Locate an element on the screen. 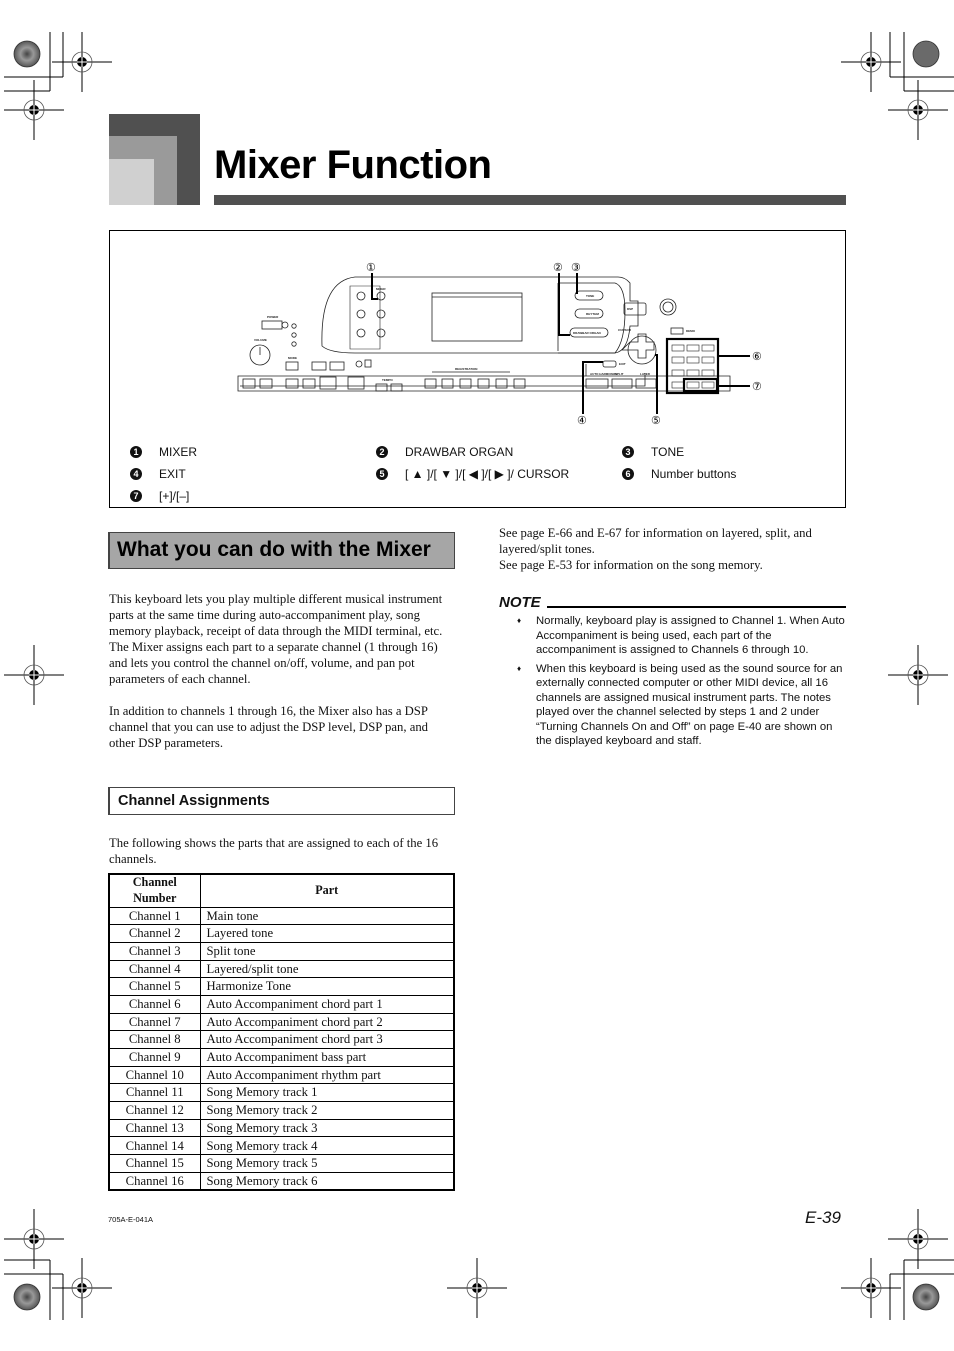  tone-label: TONE is located at coordinates (590, 296).